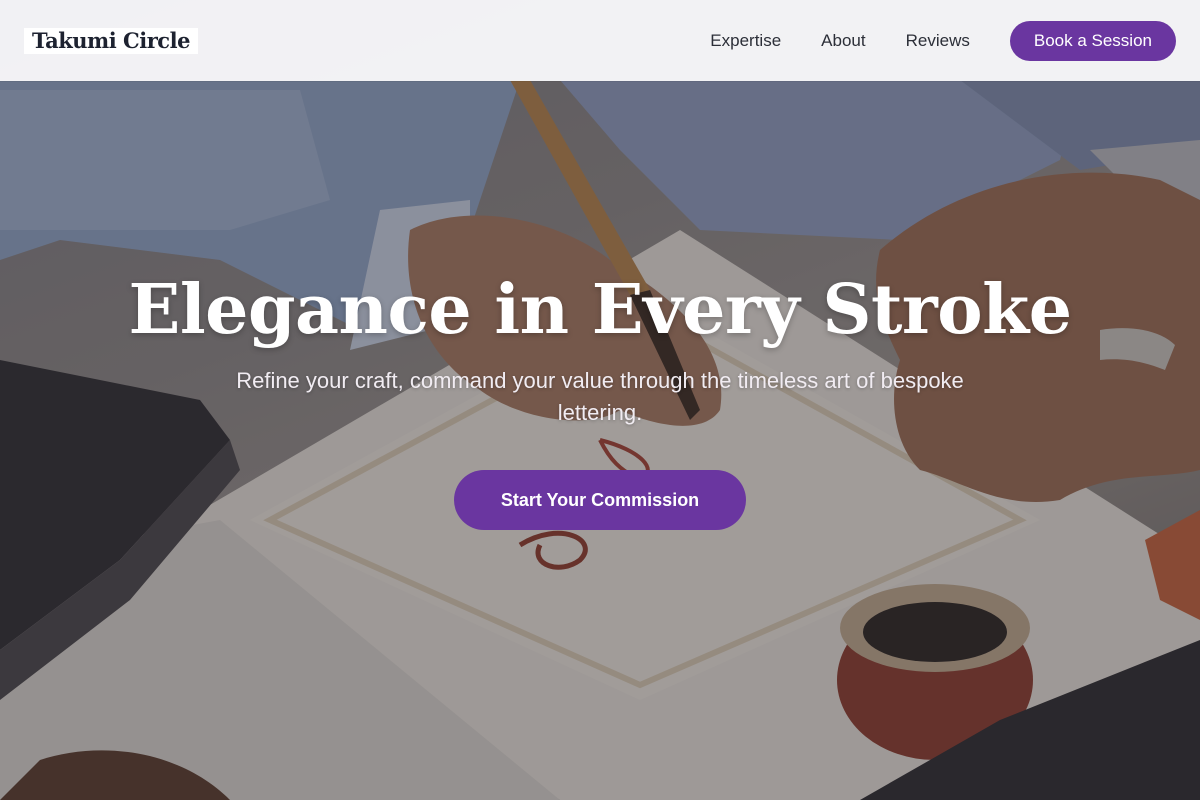 This screenshot has width=1200, height=800. What do you see at coordinates (843, 41) in the screenshot?
I see `nav-link-about: About` at bounding box center [843, 41].